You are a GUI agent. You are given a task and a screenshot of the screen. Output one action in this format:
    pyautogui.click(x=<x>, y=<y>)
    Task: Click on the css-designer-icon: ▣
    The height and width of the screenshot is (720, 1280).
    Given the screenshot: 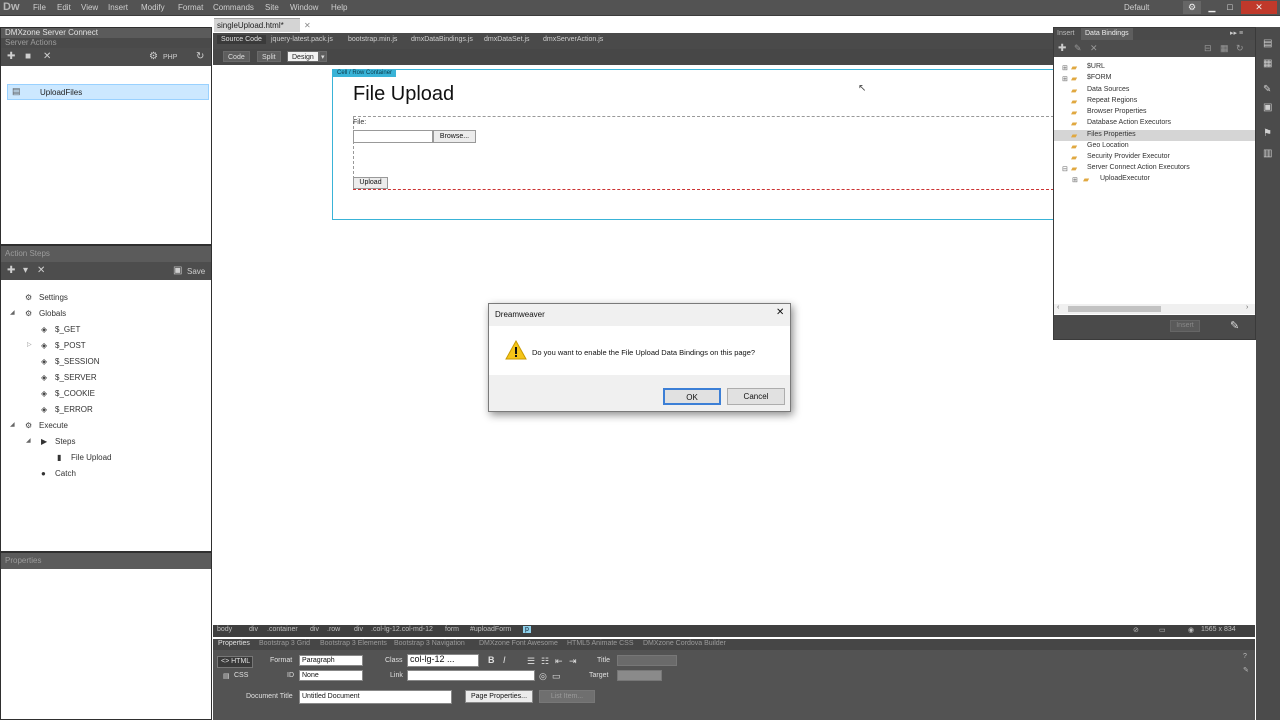 What is the action you would take?
    pyautogui.click(x=1267, y=108)
    